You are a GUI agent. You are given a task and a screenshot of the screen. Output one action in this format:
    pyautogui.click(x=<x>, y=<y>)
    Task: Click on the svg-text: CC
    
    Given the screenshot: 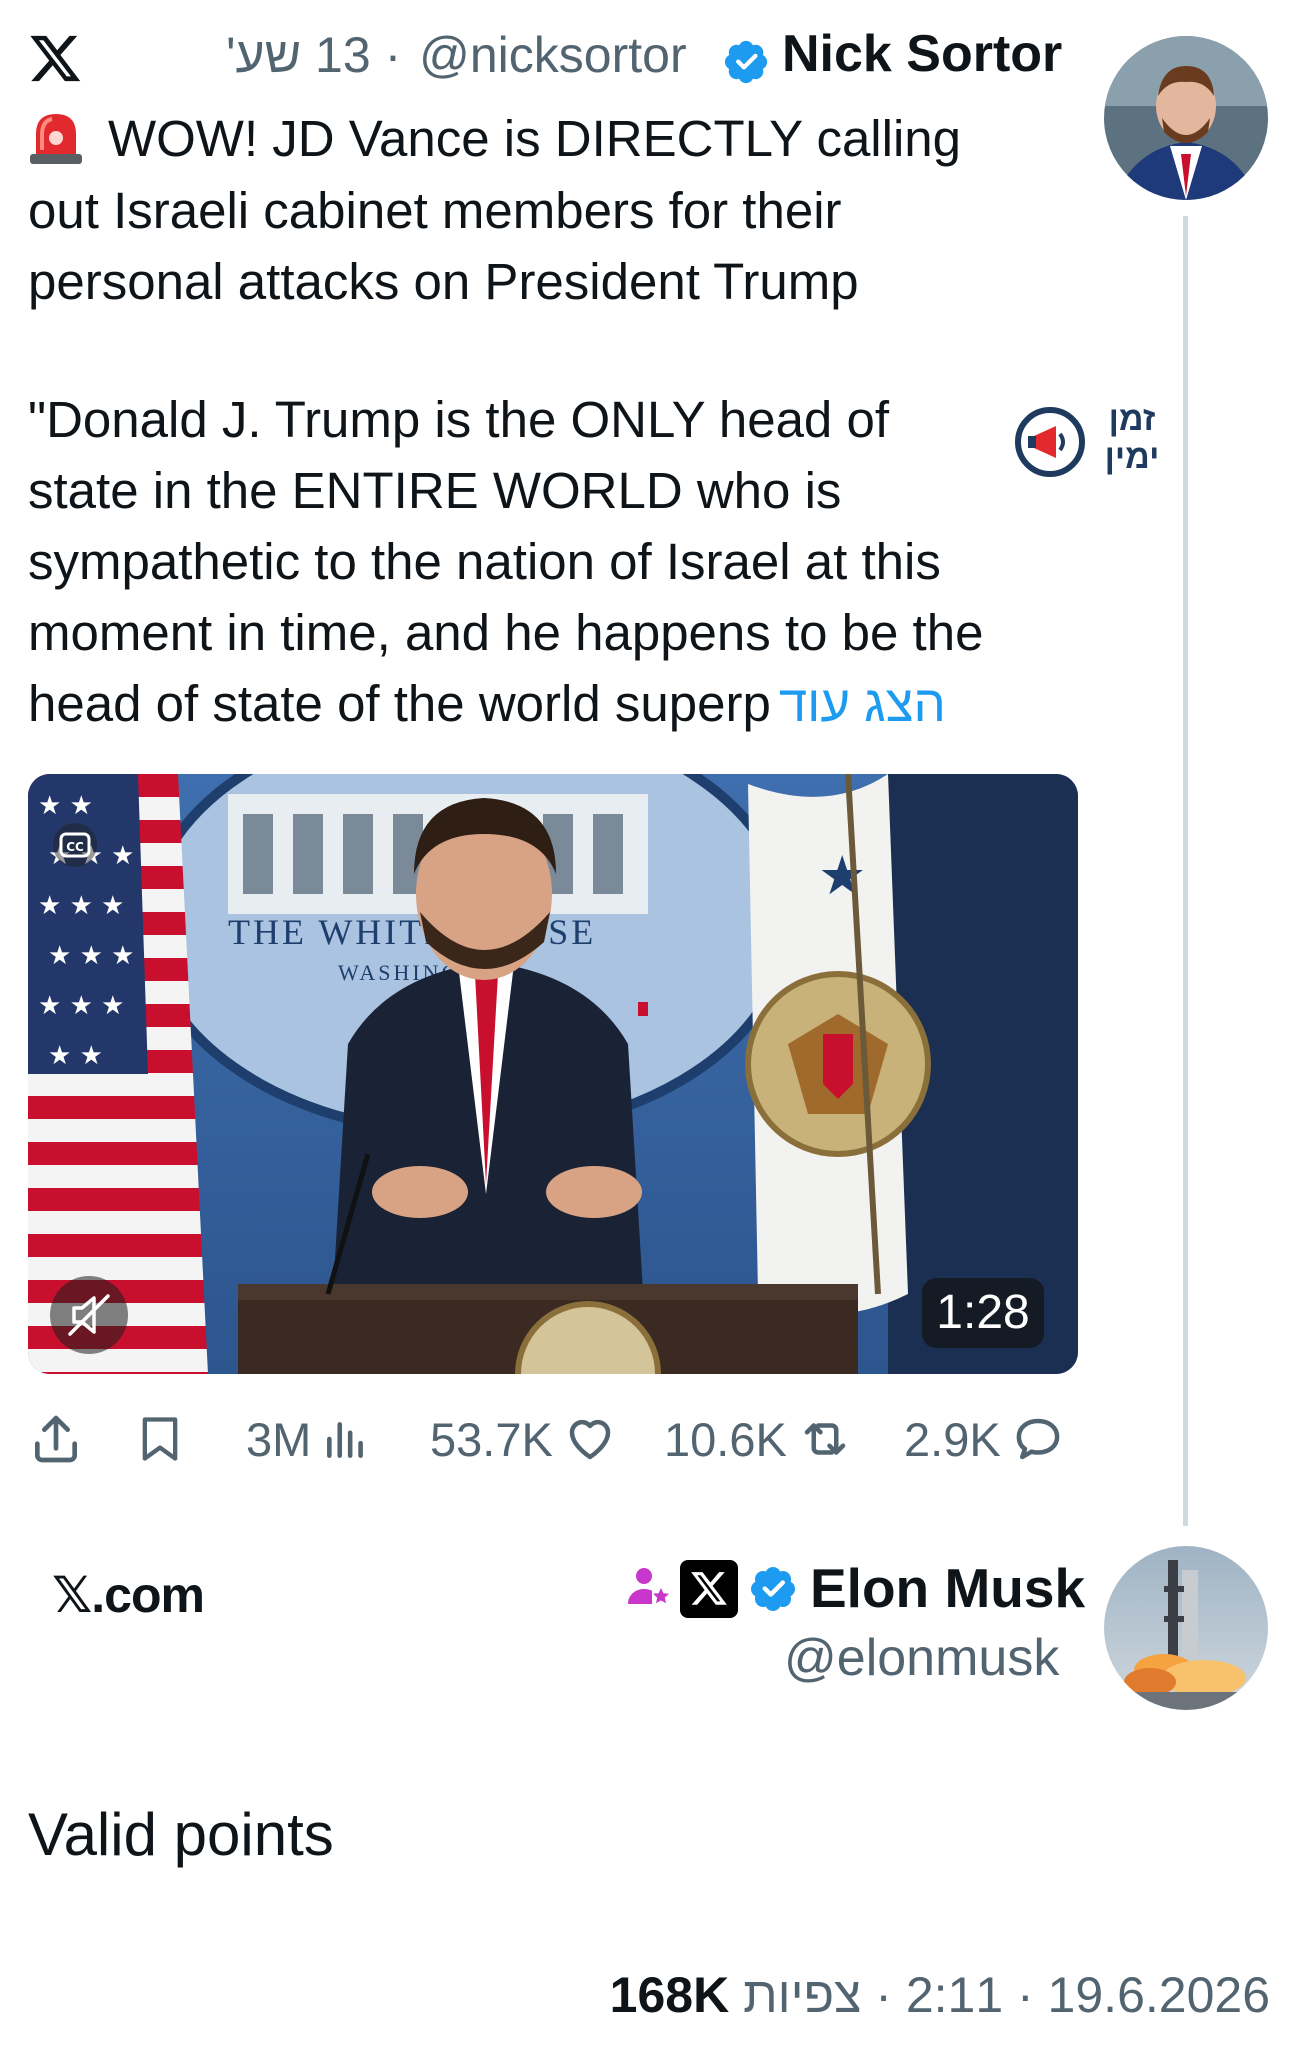 What is the action you would take?
    pyautogui.click(x=75, y=847)
    